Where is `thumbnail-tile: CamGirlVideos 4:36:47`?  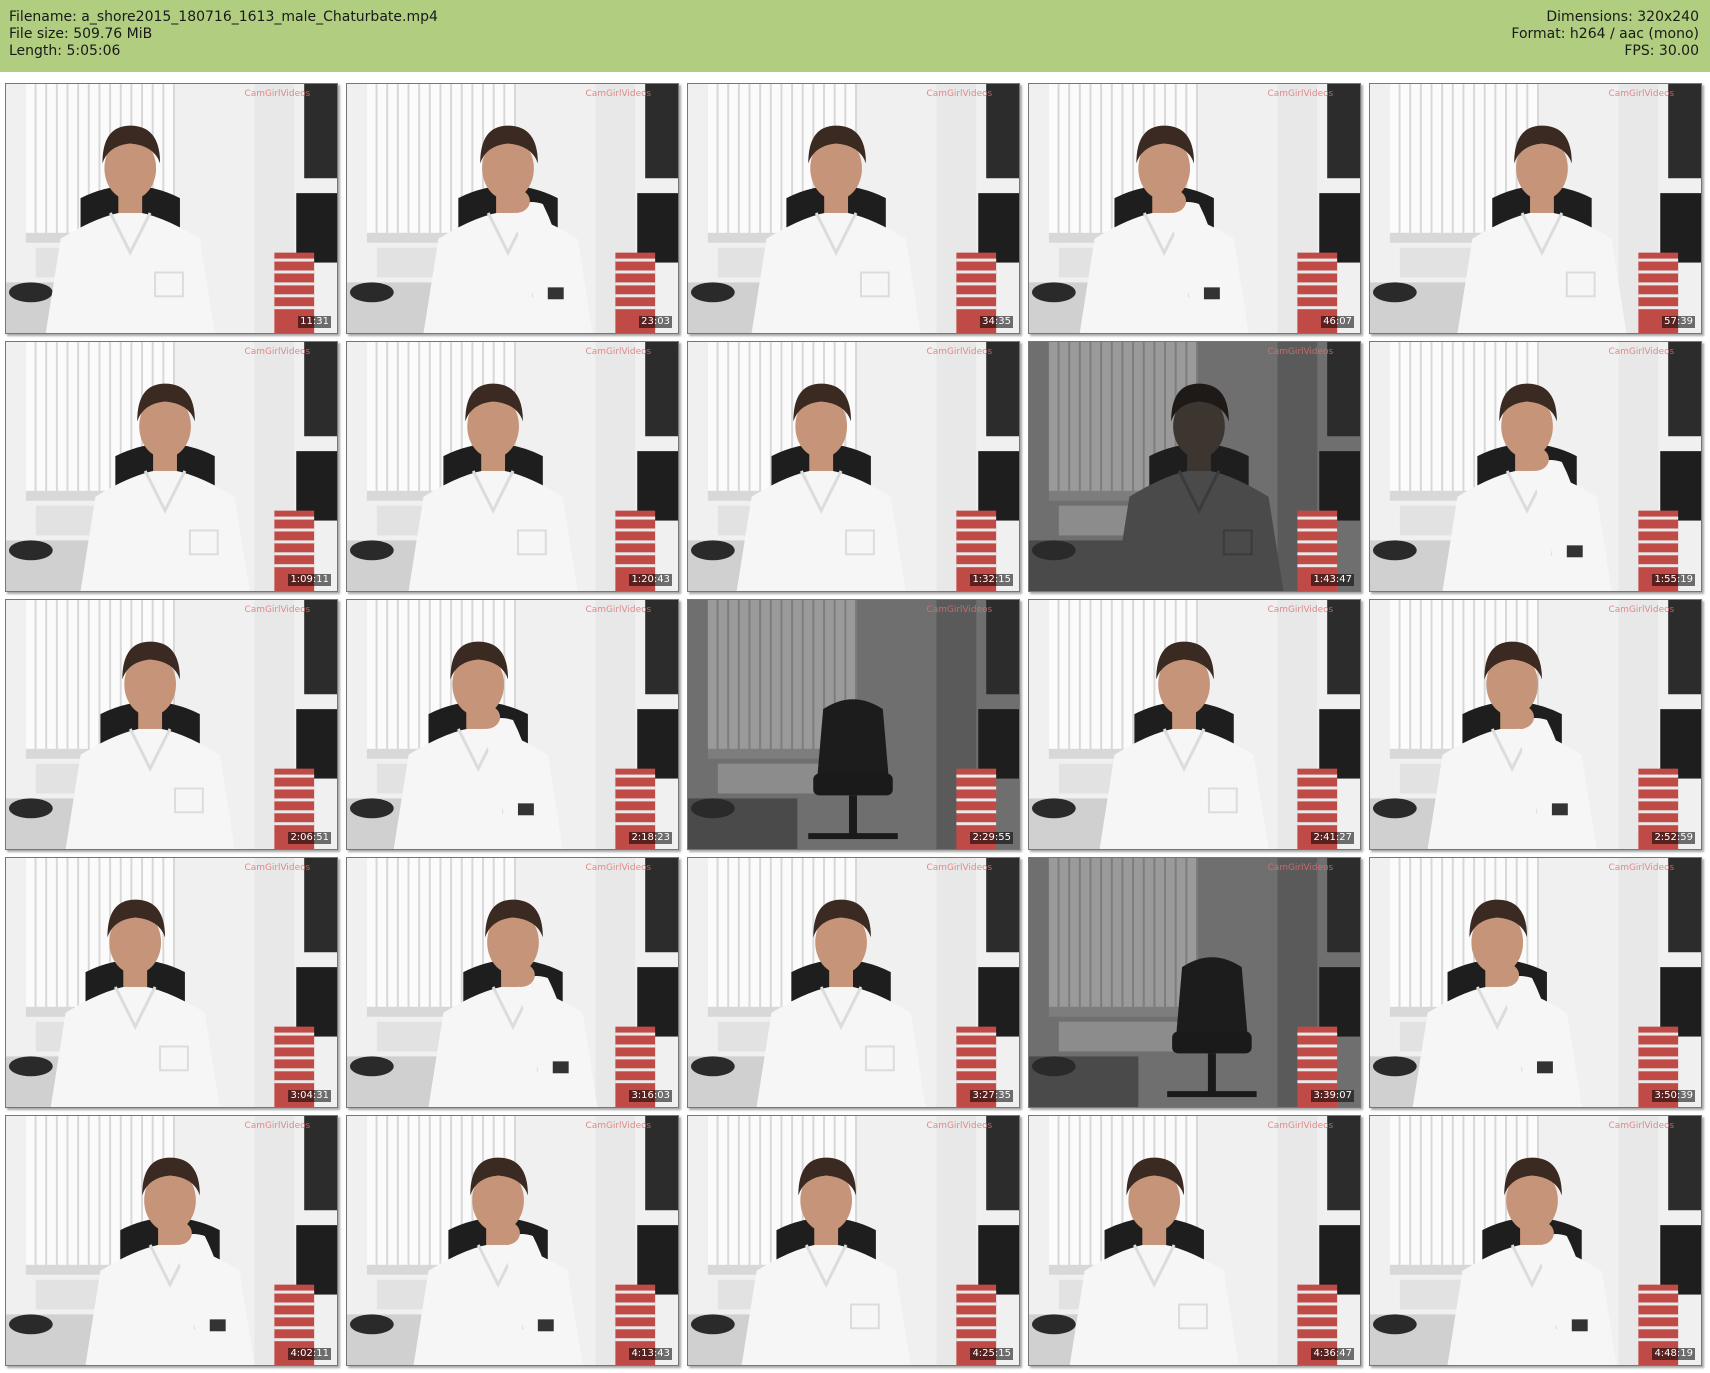 thumbnail-tile: CamGirlVideos 4:36:47 is located at coordinates (1194, 1240).